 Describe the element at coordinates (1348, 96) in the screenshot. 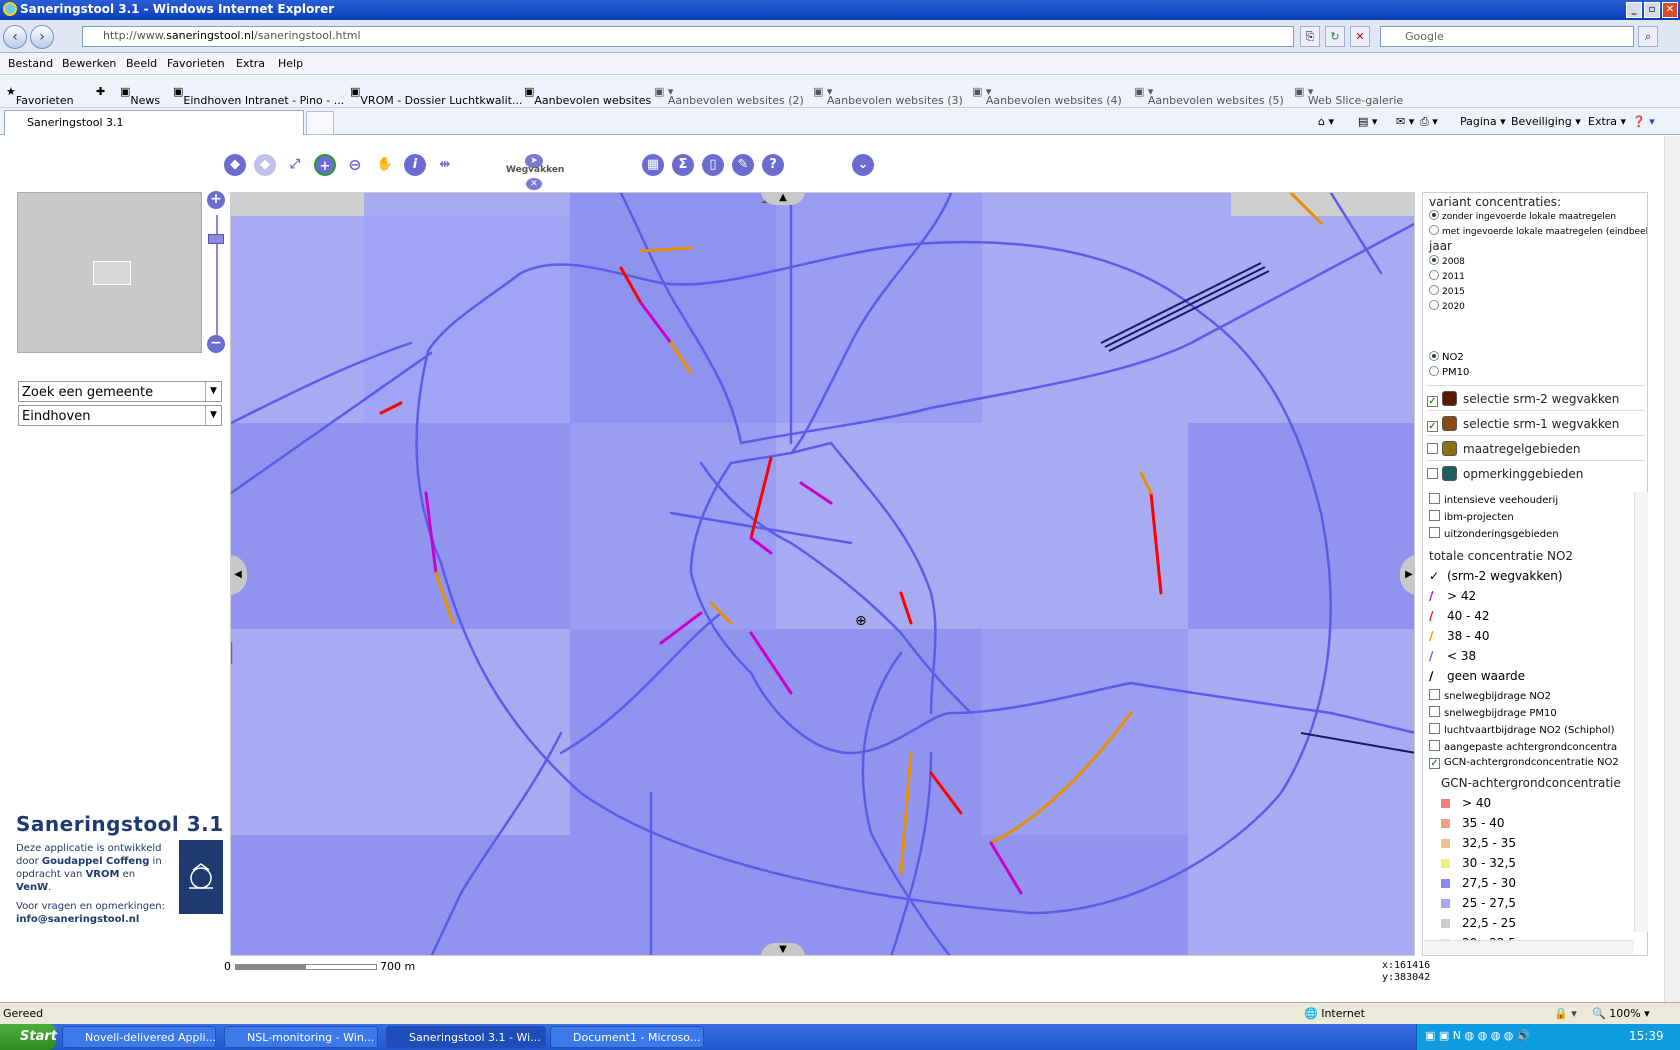

I see `fav-web-slice: ▣ Web Slice-galerie ▾` at that location.